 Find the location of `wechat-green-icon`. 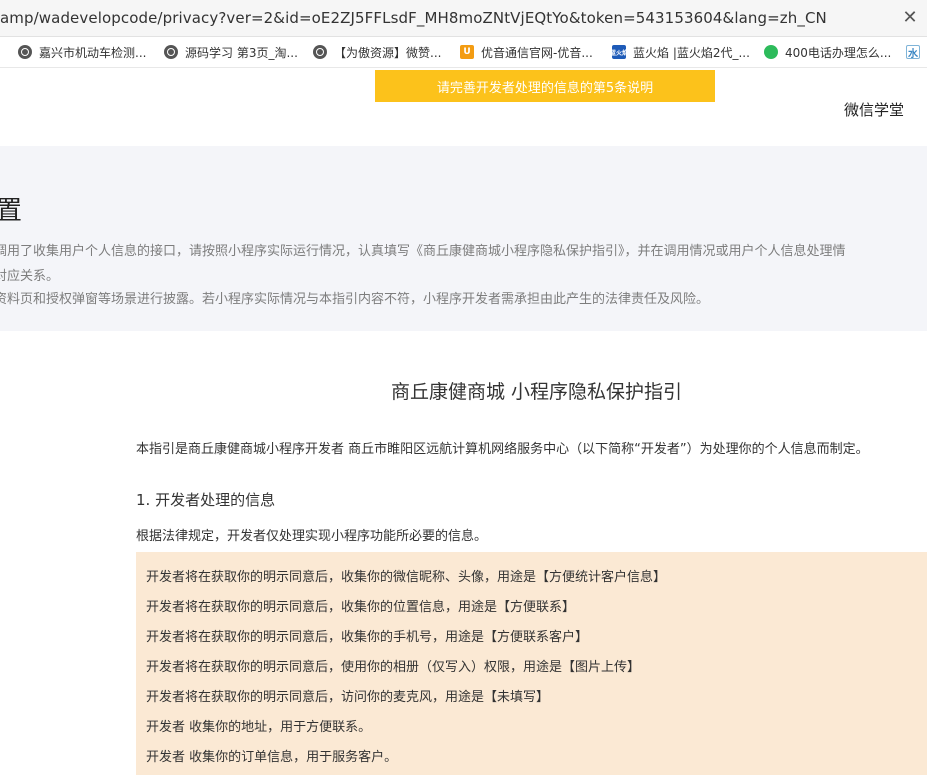

wechat-green-icon is located at coordinates (771, 52).